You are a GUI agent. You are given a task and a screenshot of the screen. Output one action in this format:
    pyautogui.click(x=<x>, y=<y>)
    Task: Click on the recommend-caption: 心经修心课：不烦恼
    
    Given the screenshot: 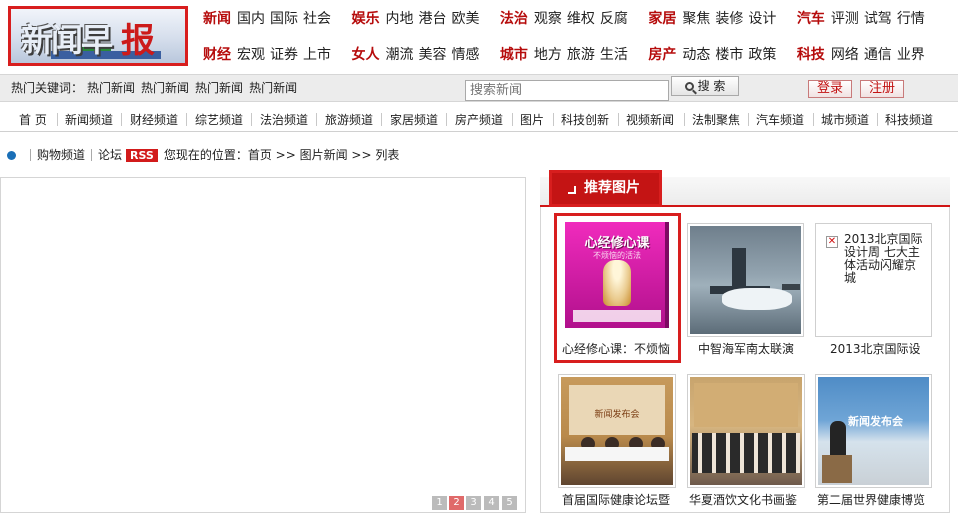 What is the action you would take?
    pyautogui.click(x=616, y=348)
    